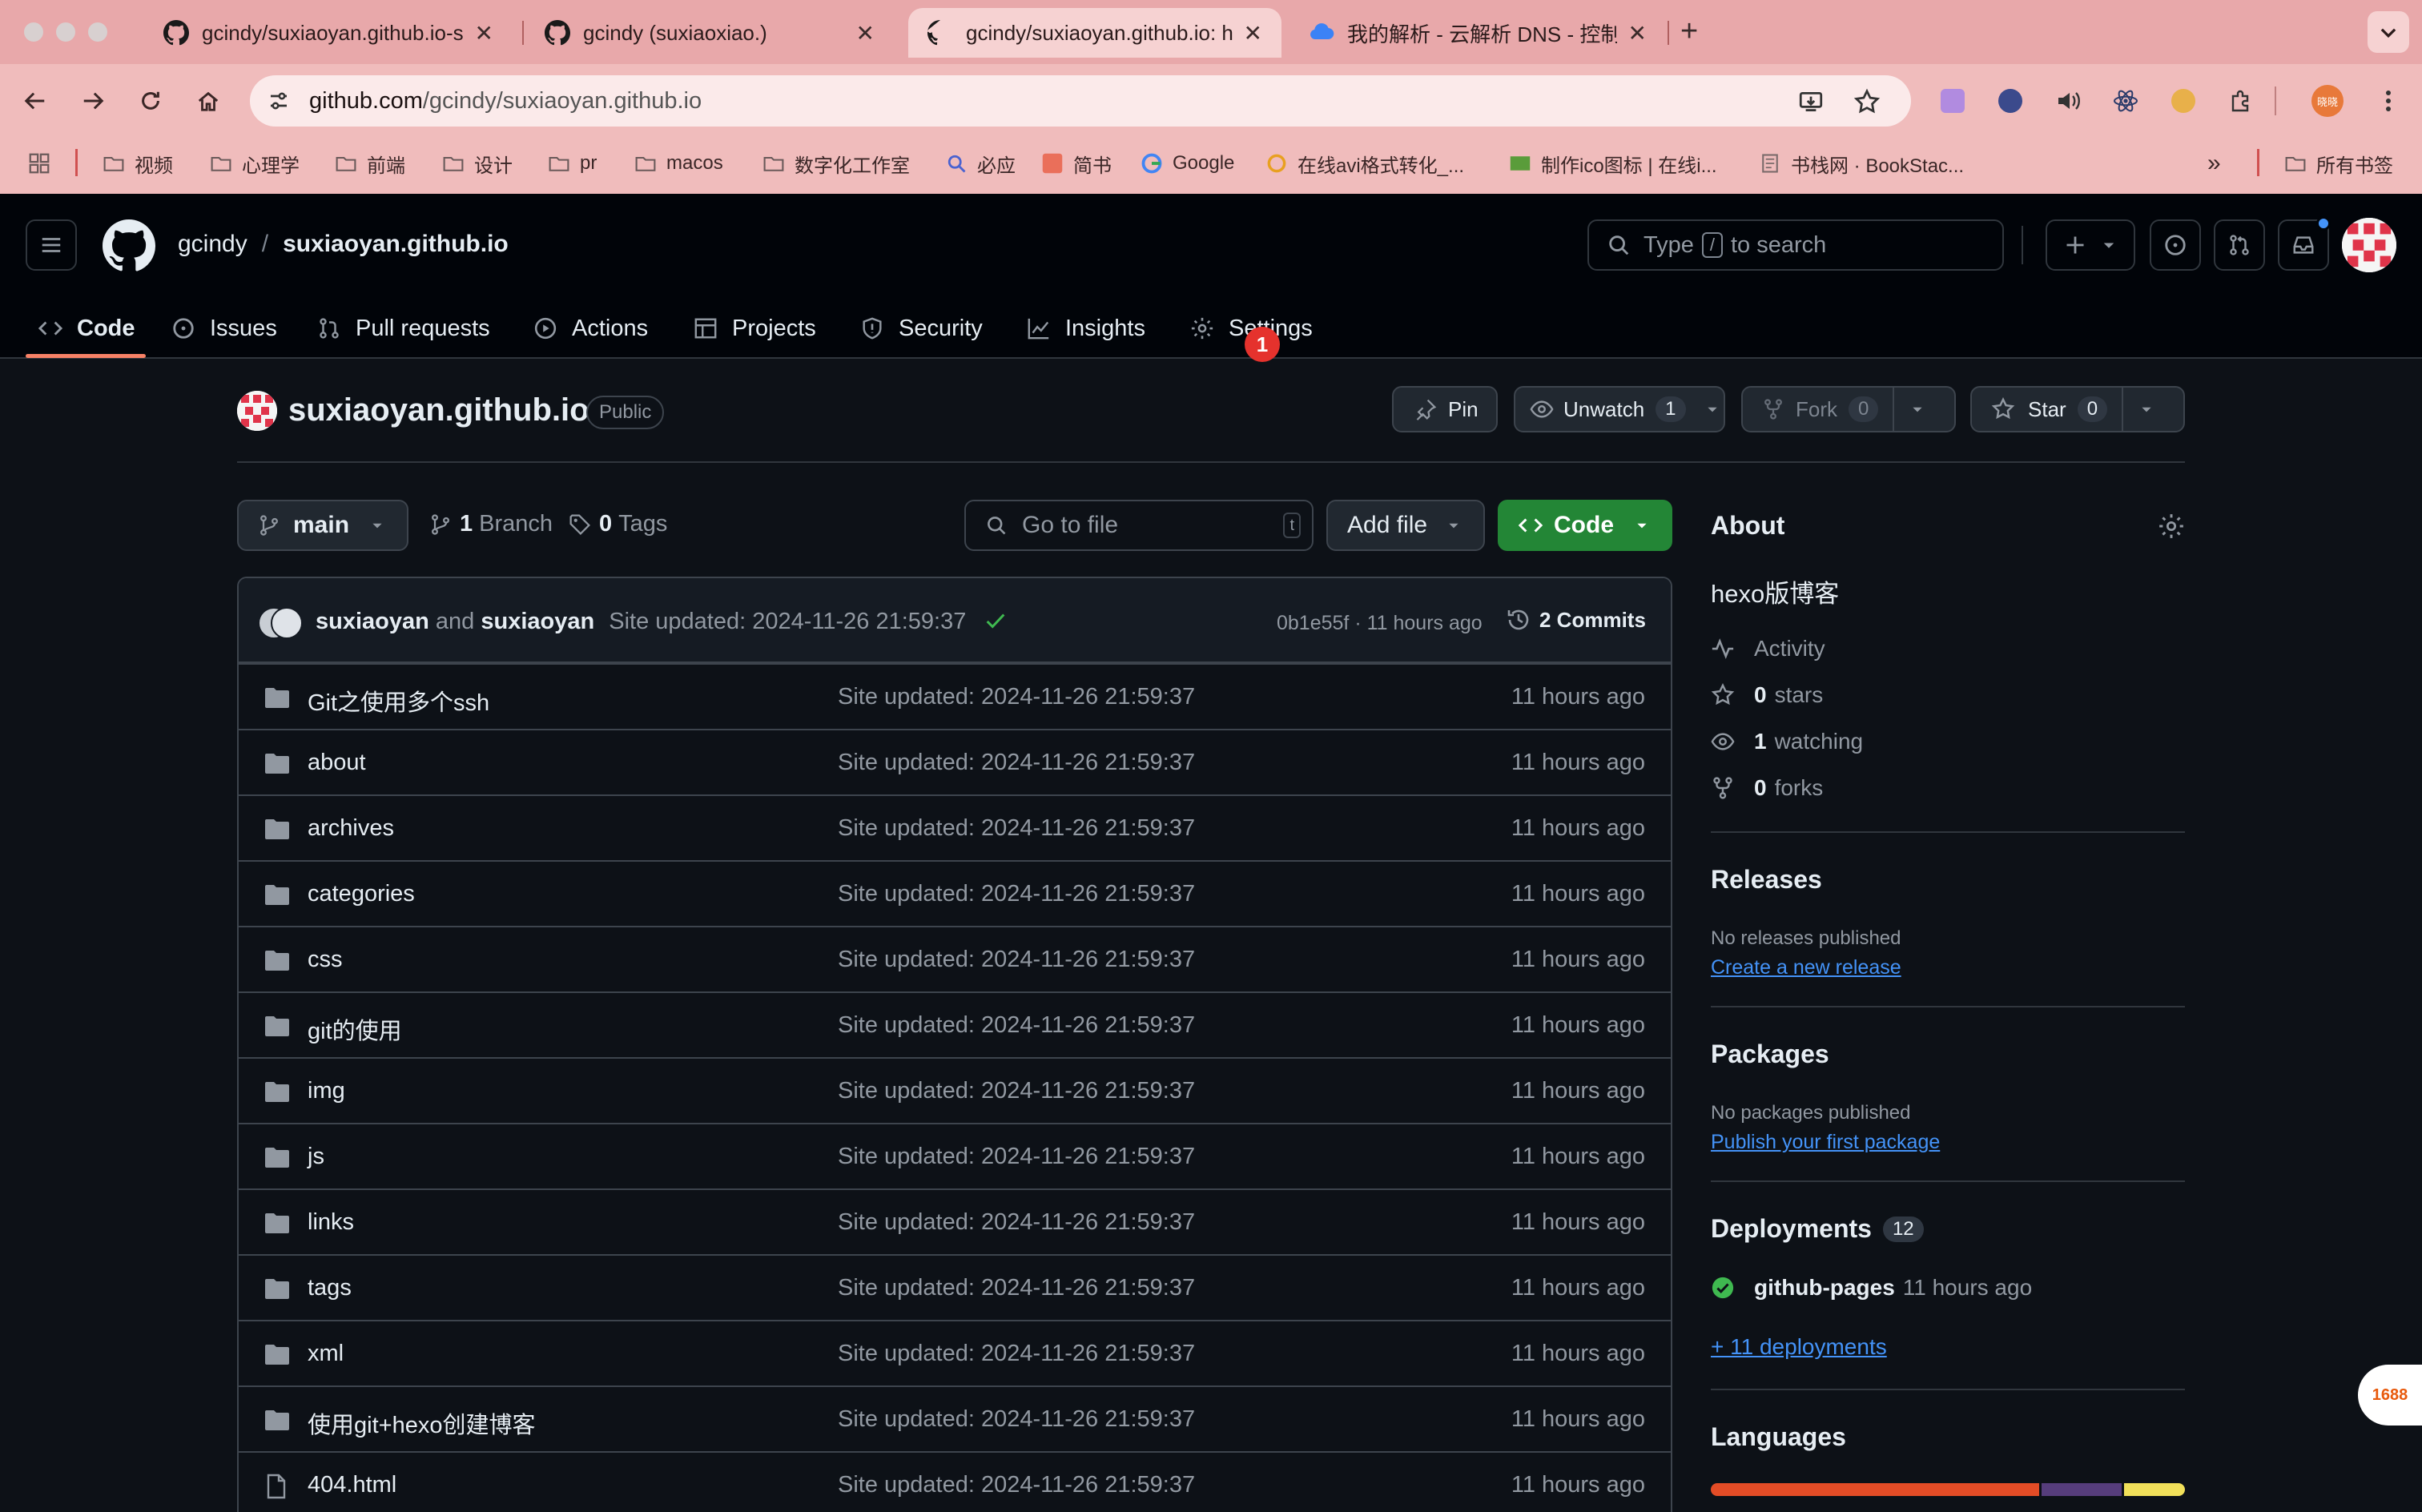 The height and width of the screenshot is (1512, 2422). What do you see at coordinates (330, 1288) in the screenshot?
I see `file-name-link: tags` at bounding box center [330, 1288].